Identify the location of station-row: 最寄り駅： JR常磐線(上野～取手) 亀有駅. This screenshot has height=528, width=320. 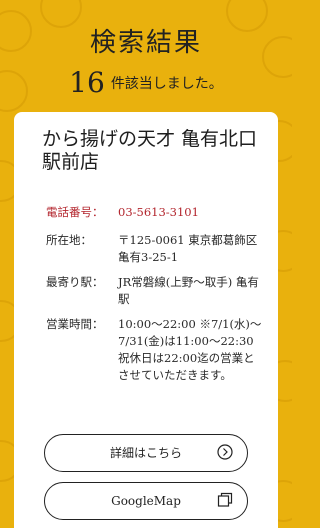
(156, 292).